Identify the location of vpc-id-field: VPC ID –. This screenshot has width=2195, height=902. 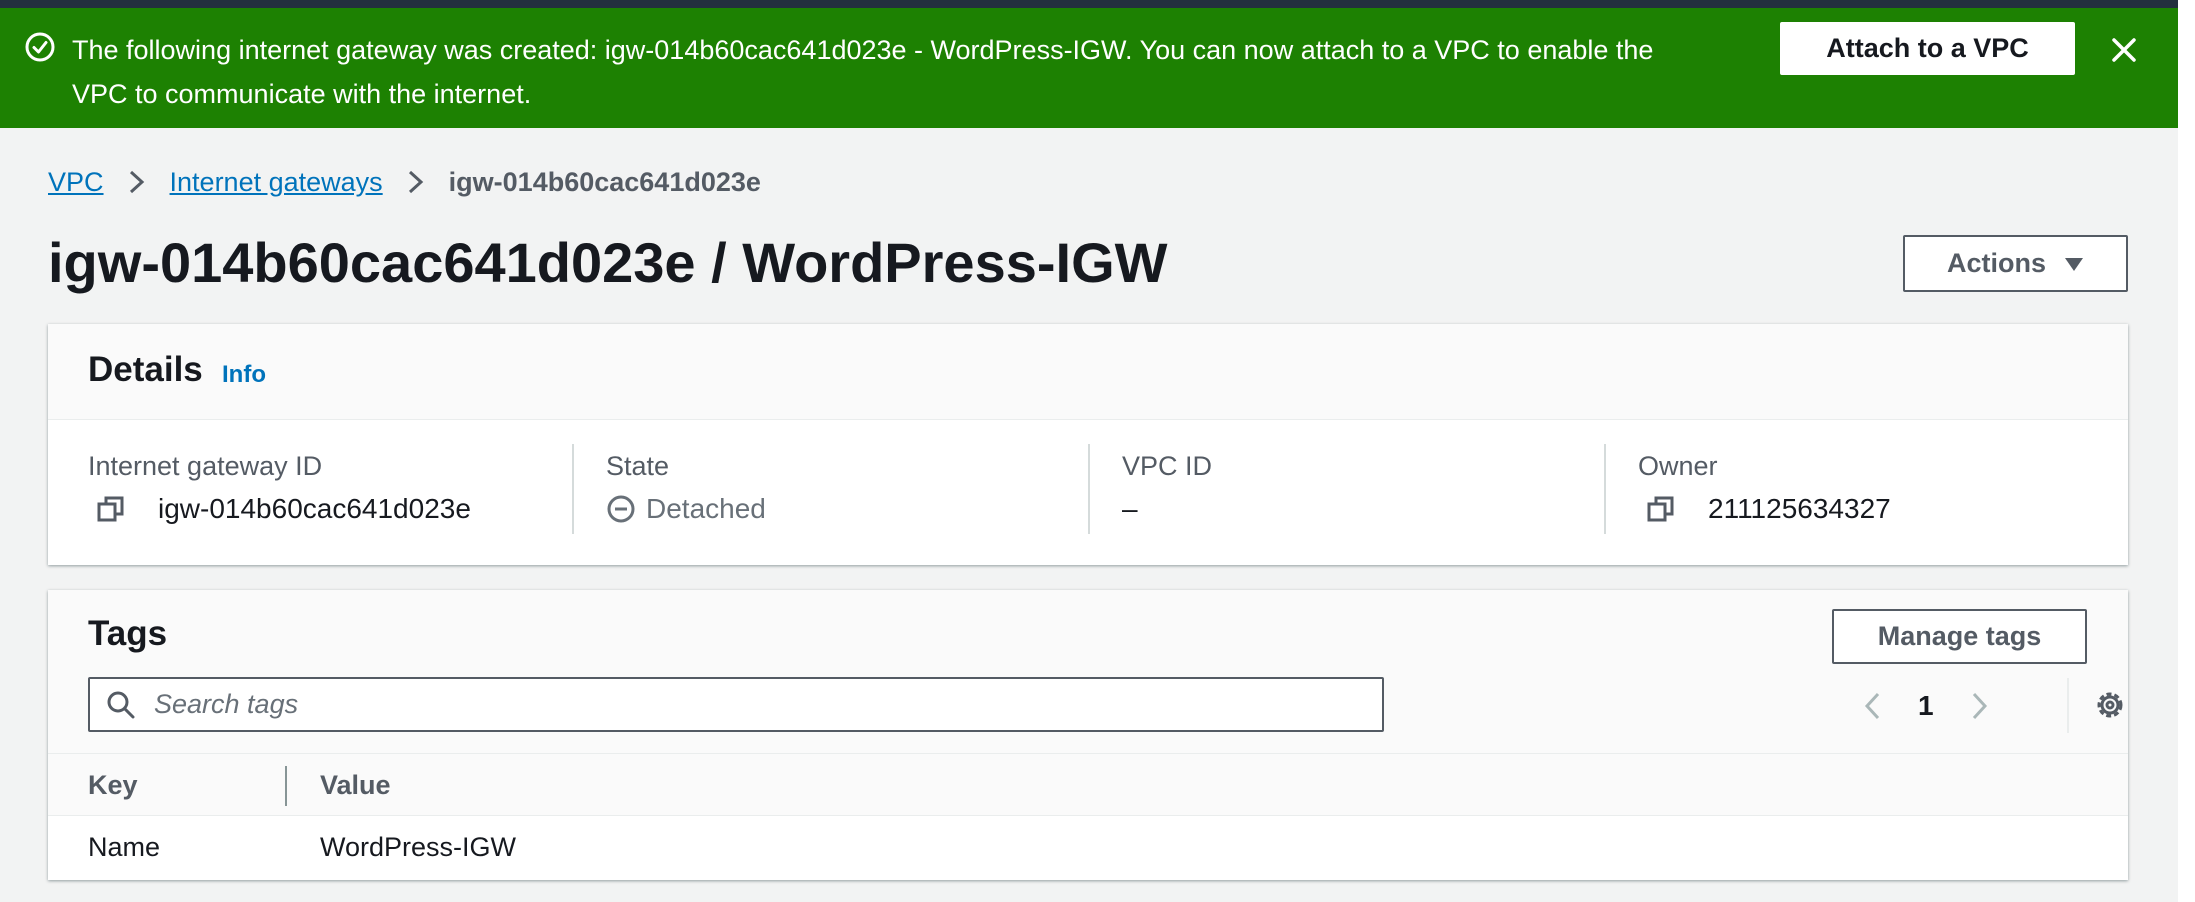
(1167, 493).